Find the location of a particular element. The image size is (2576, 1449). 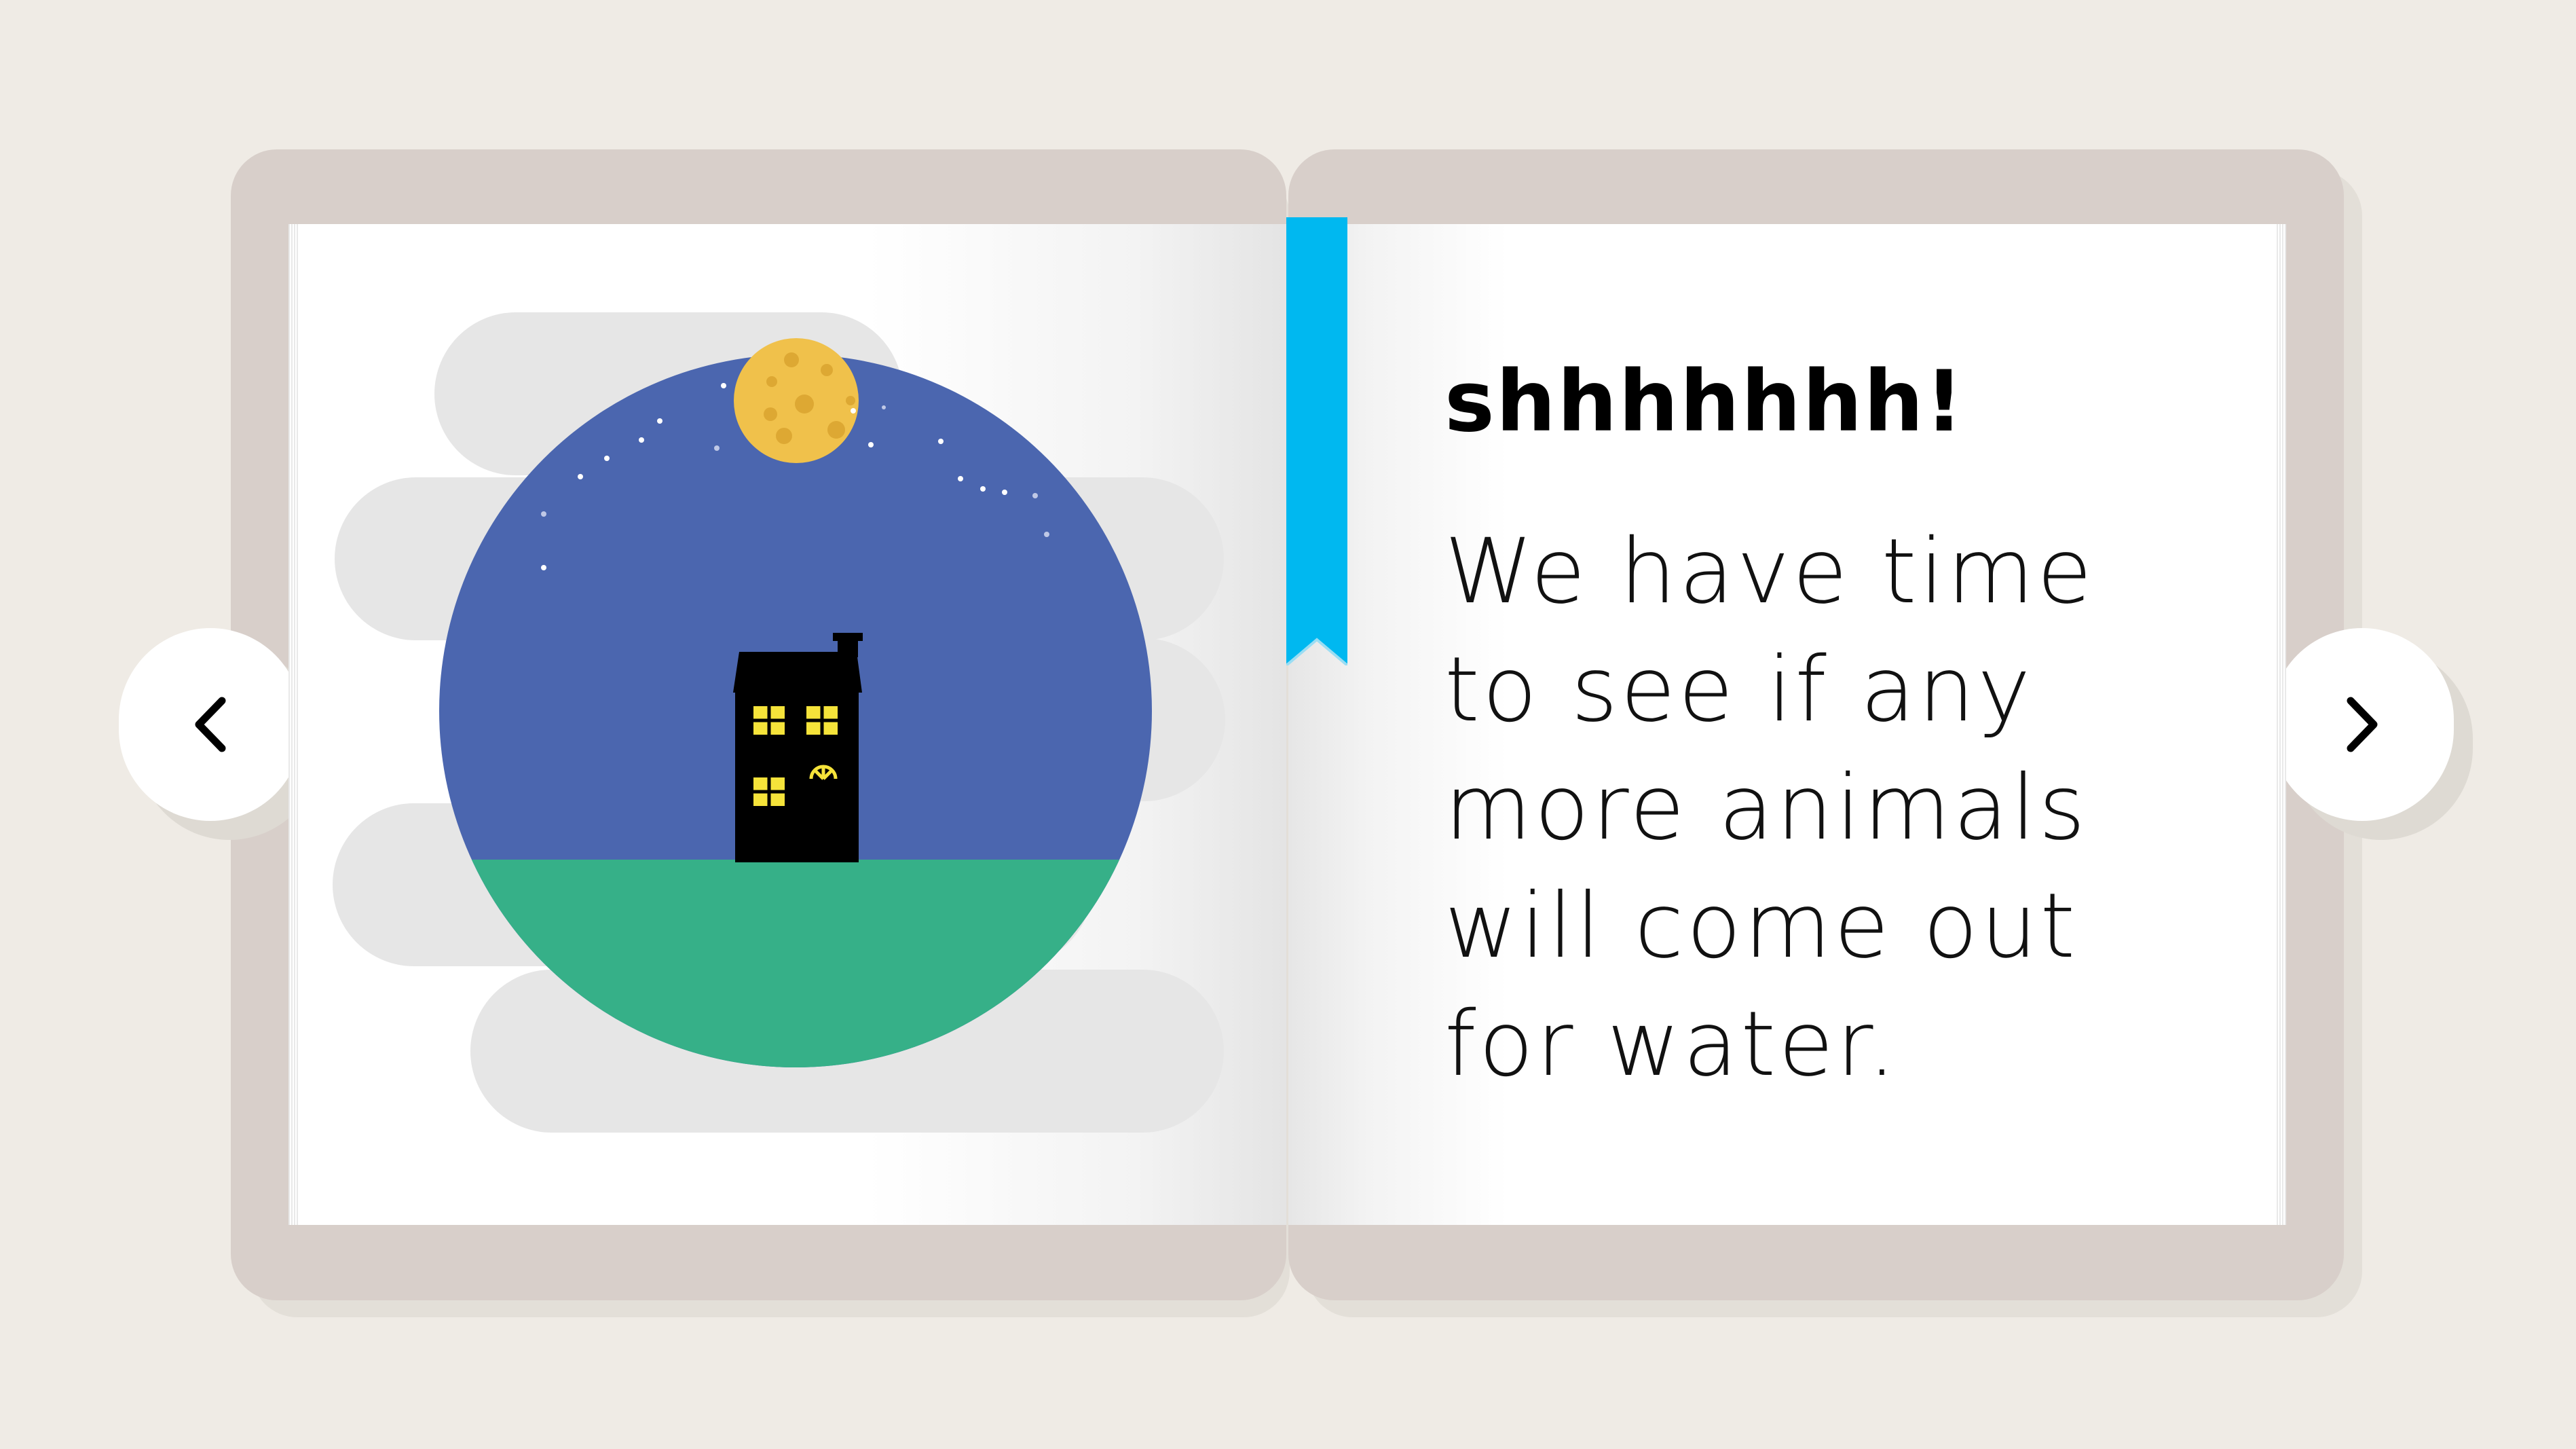

title-text: shhhhhhh! is located at coordinates (1704, 402).